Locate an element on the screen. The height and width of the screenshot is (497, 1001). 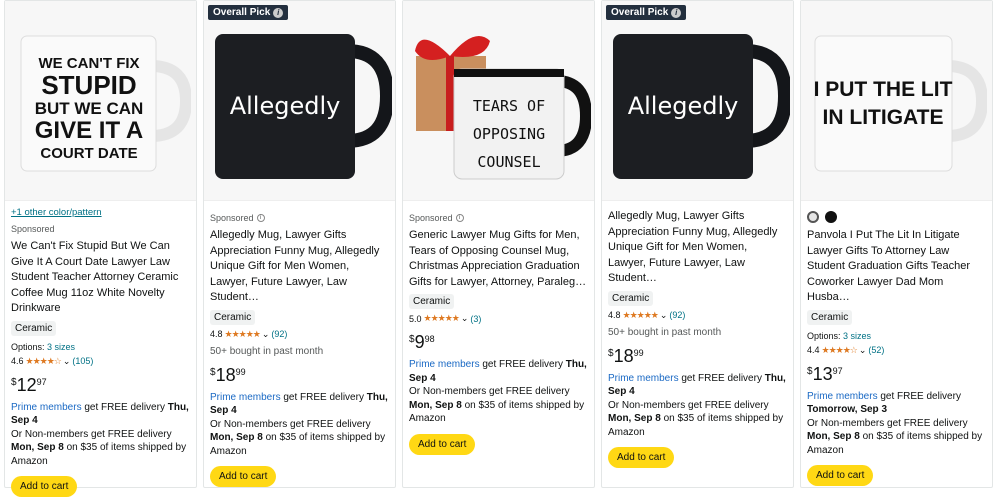
svg-text: I PUT THE LIT is located at coordinates (882, 89).